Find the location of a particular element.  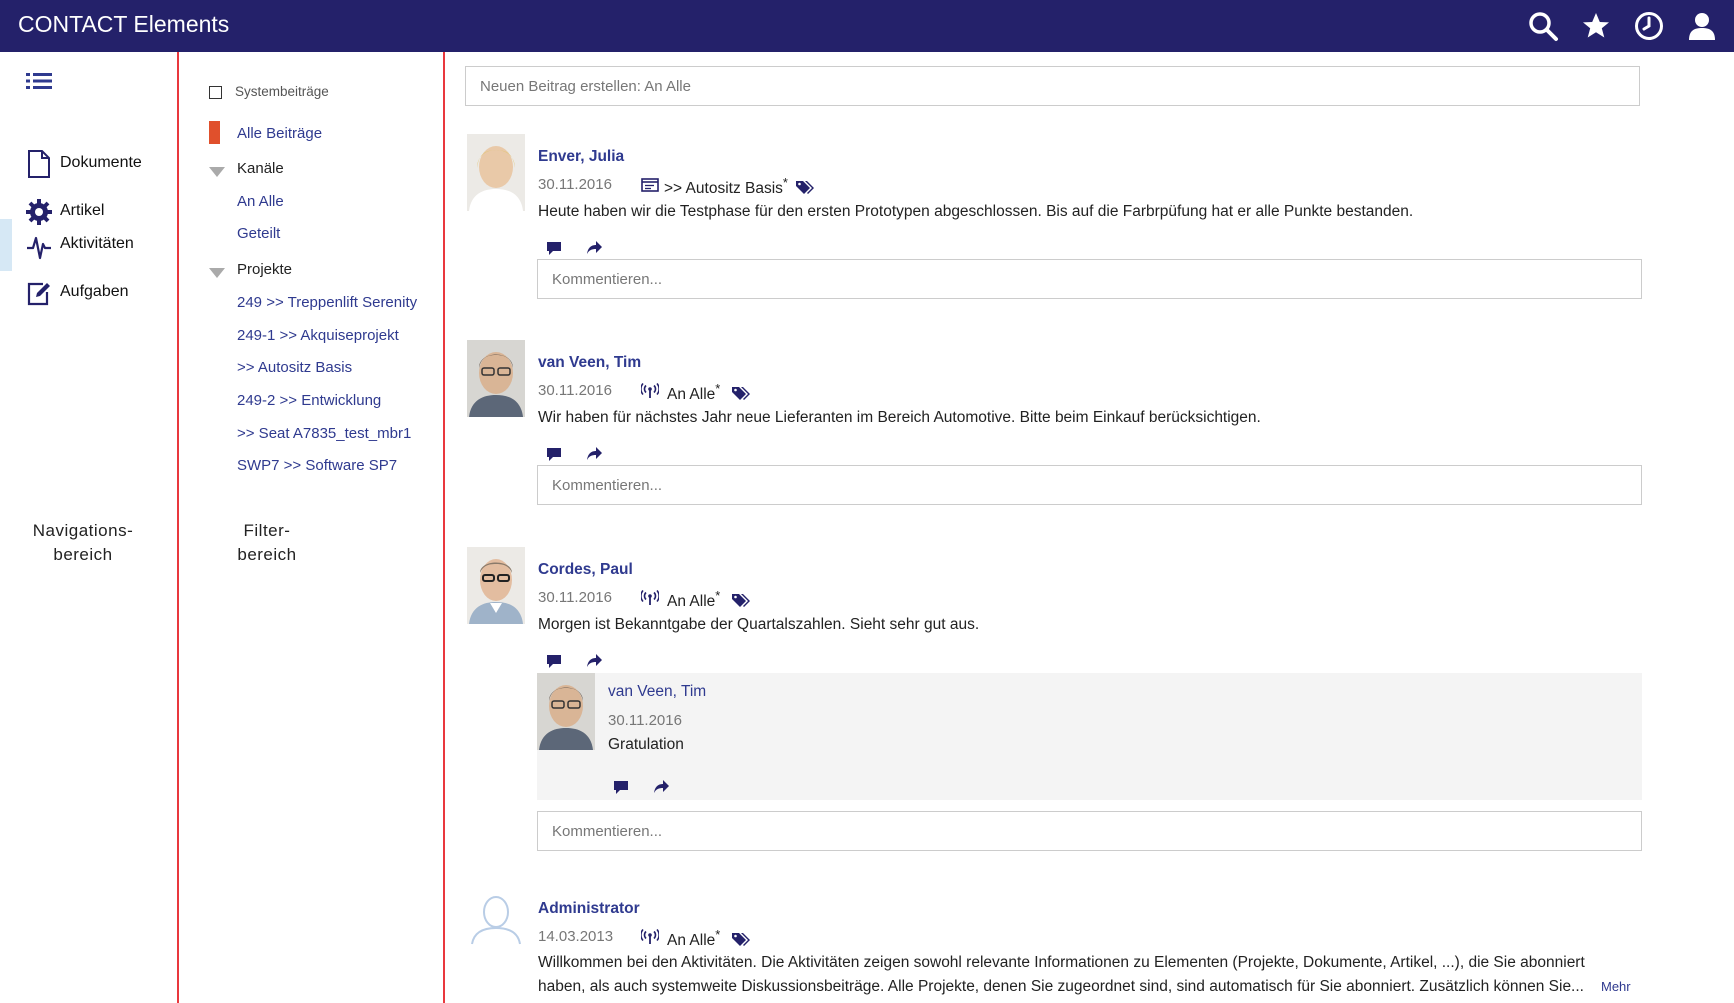

nav-item-dokumente: Dokumente is located at coordinates (88, 164).